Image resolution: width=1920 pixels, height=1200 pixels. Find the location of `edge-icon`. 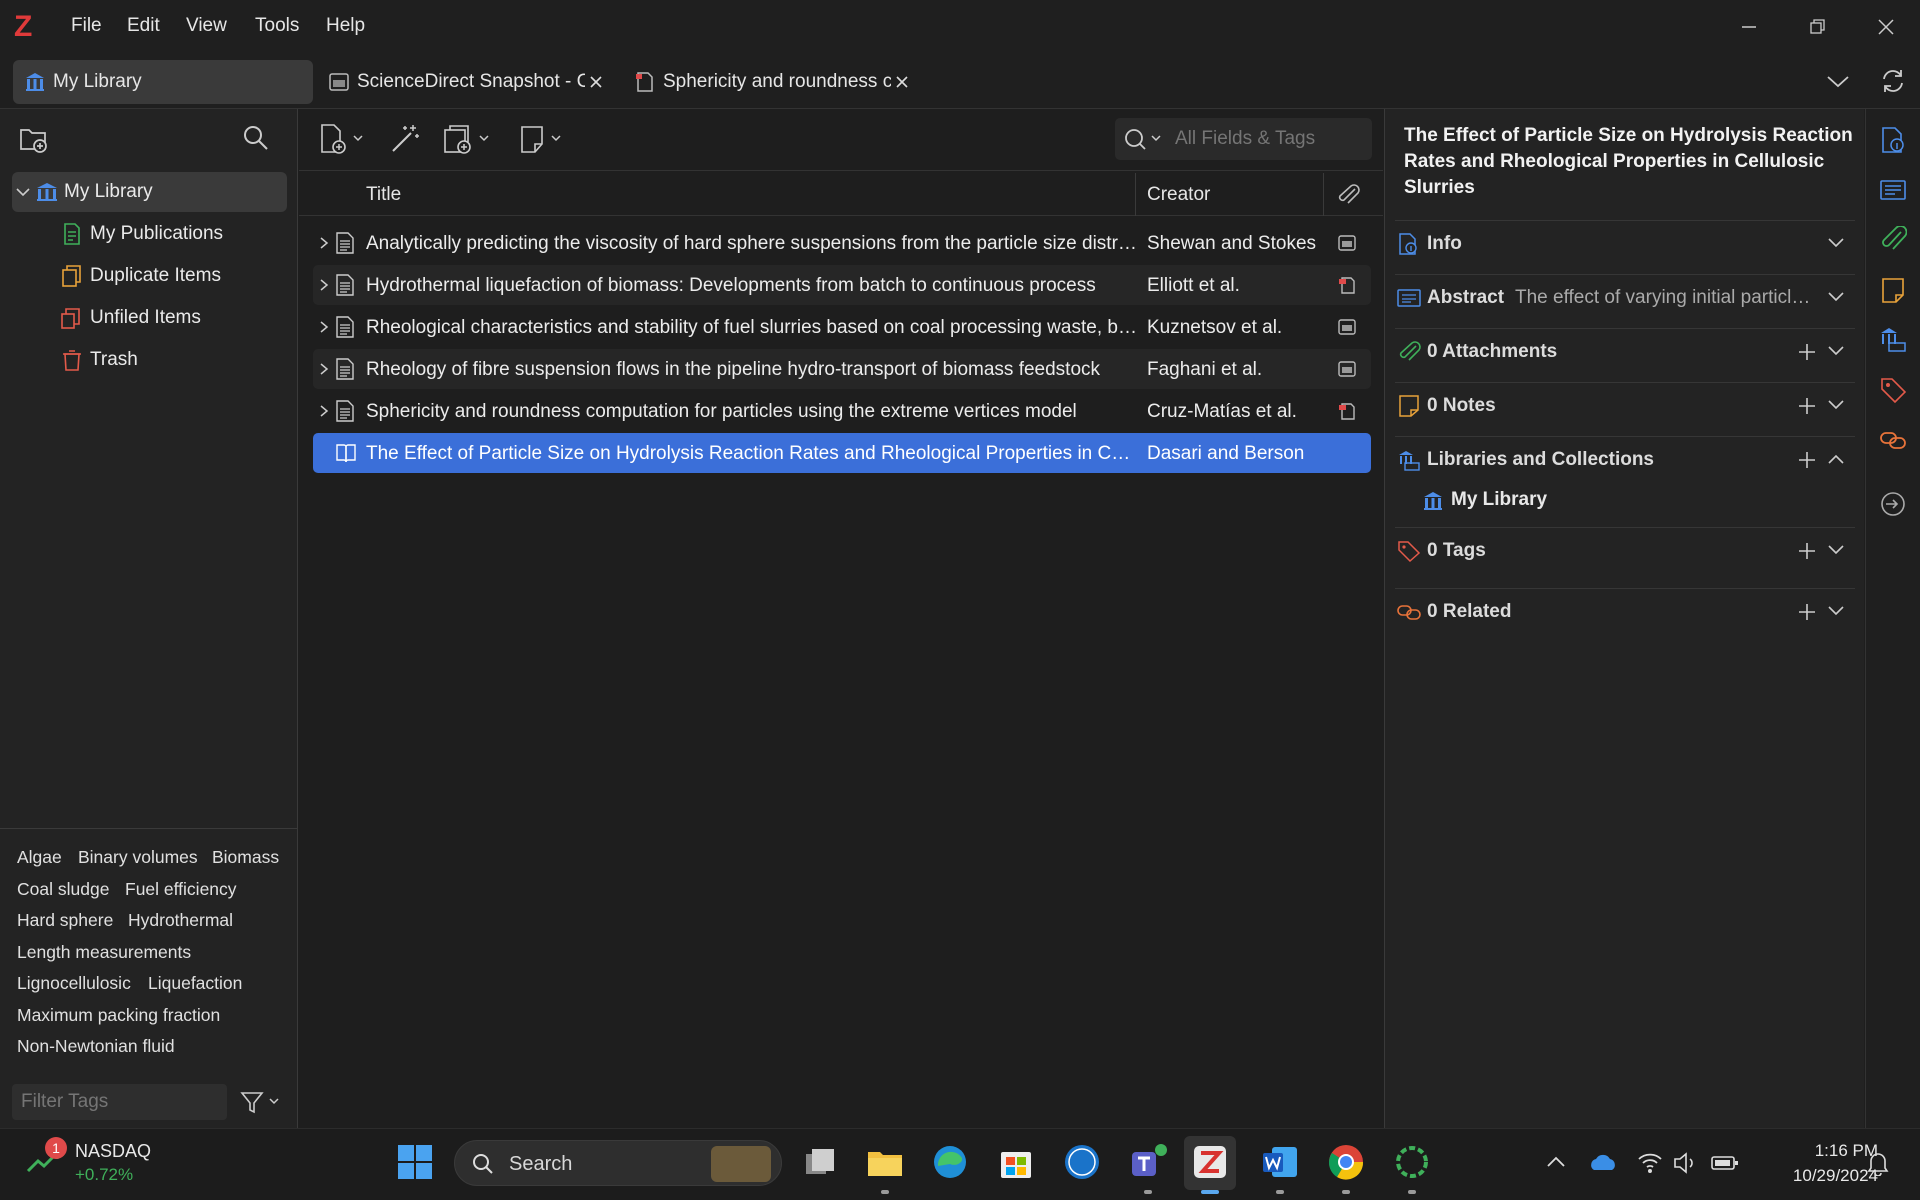

edge-icon is located at coordinates (950, 1162).